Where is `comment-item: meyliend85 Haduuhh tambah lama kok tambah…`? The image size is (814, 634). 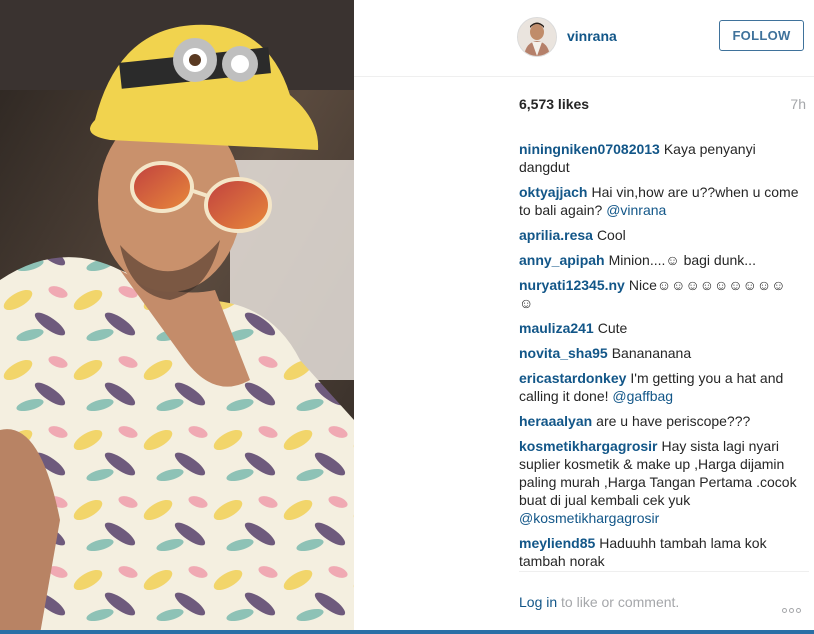 comment-item: meyliend85 Haduuhh tambah lama kok tambah… is located at coordinates (659, 551).